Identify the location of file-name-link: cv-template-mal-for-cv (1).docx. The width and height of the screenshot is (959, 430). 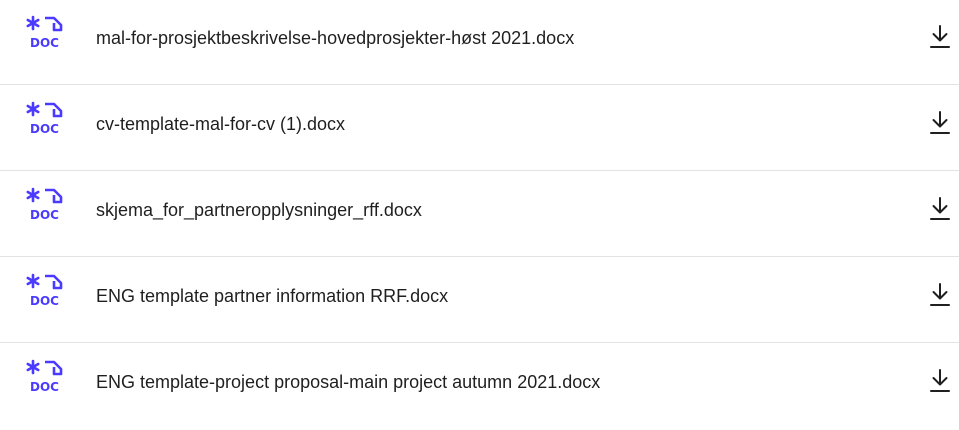
(220, 124).